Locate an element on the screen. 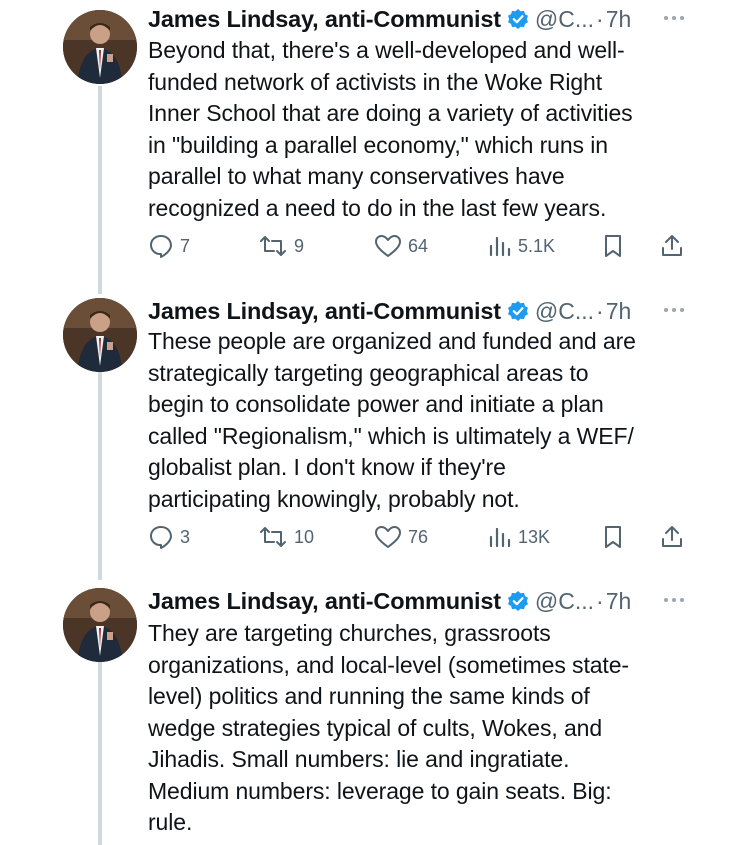 The image size is (750, 845). reply-count: 7 is located at coordinates (185, 245).